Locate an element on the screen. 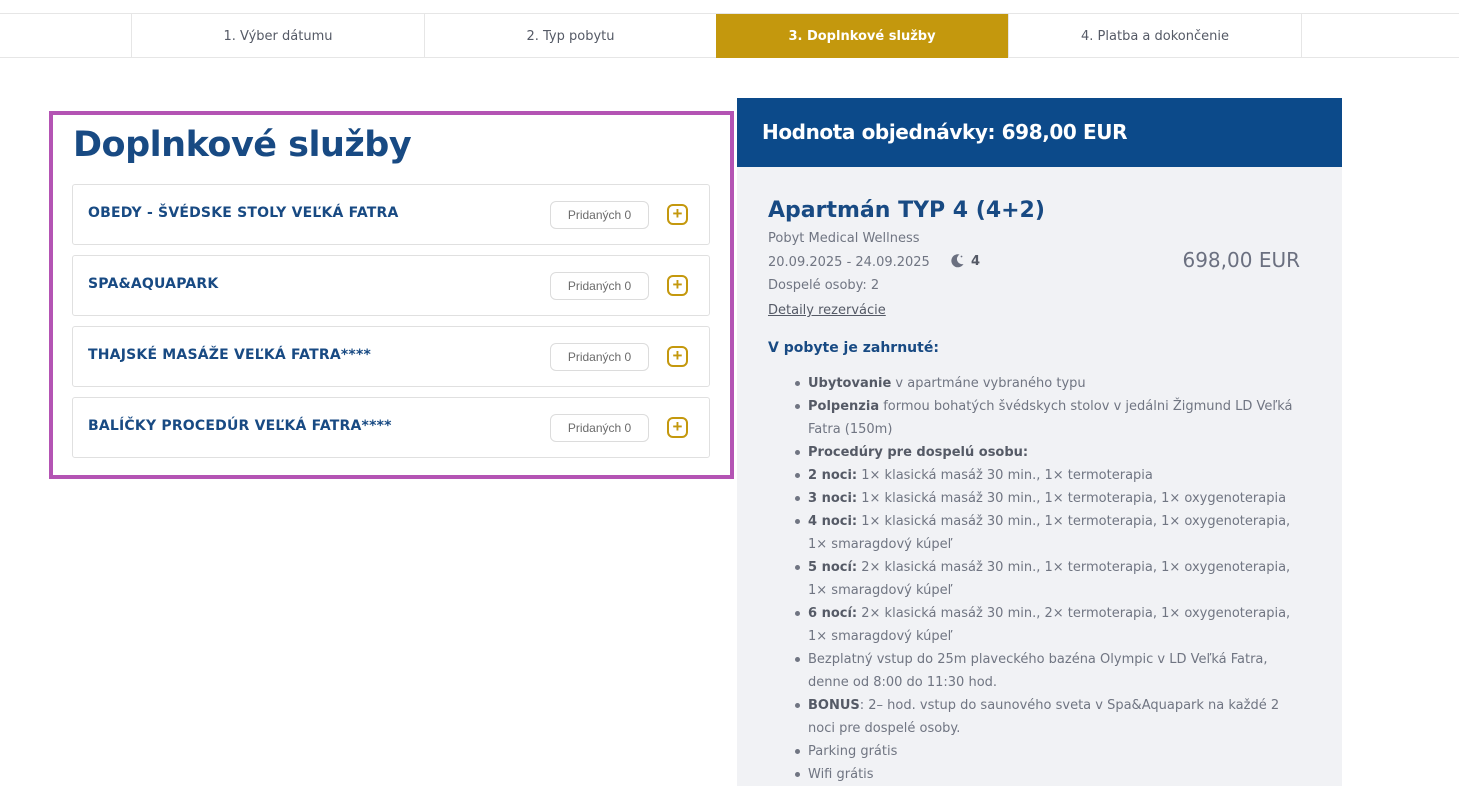  stay-type: Pobyt Medical Wellness is located at coordinates (844, 238).